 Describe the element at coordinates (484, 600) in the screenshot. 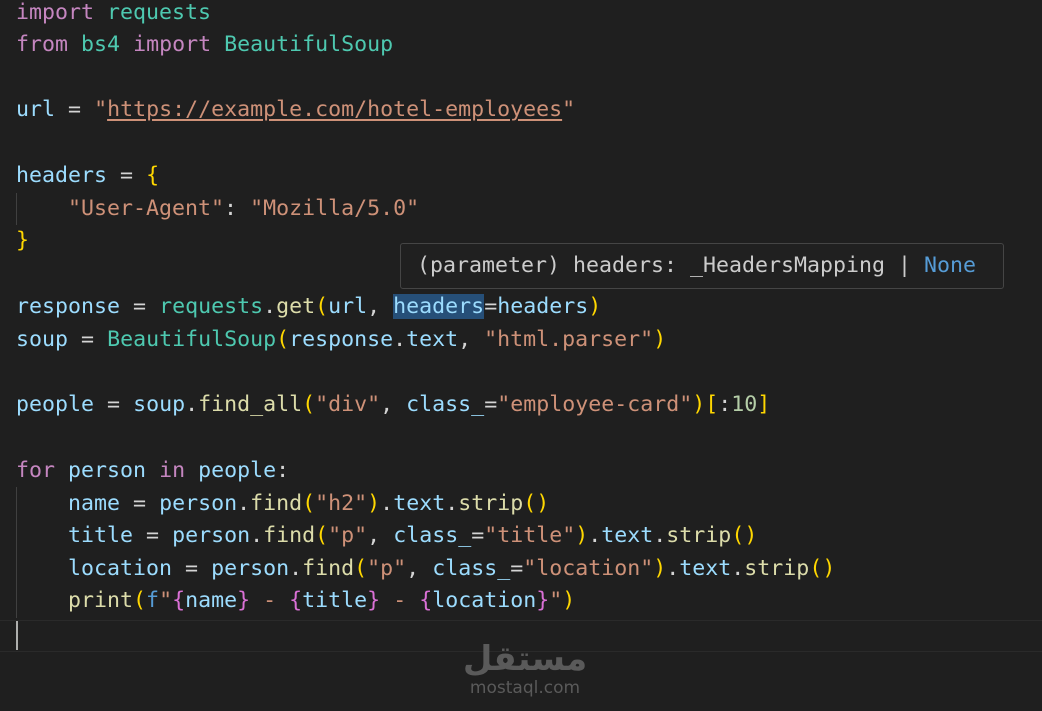

I see `variable: location` at that location.